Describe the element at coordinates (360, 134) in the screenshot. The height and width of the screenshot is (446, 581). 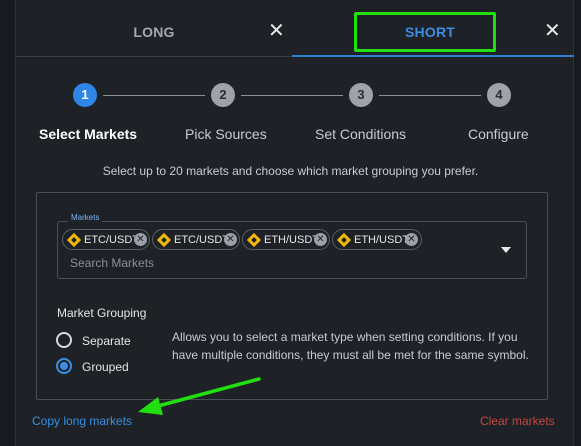
I see `step-3-label: Set Conditions` at that location.